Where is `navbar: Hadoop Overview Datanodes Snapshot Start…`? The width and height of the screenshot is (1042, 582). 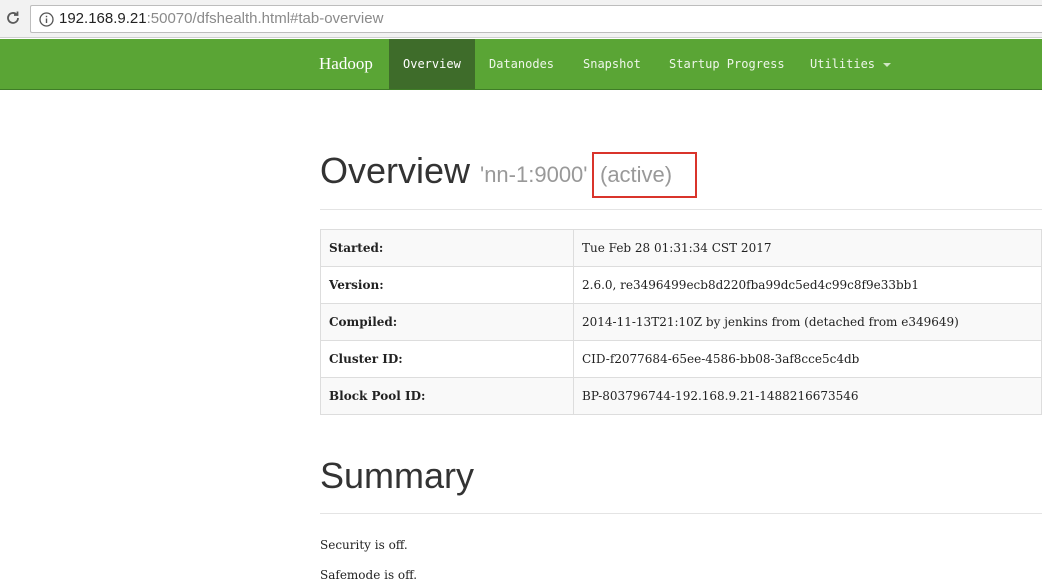 navbar: Hadoop Overview Datanodes Snapshot Start… is located at coordinates (521, 64).